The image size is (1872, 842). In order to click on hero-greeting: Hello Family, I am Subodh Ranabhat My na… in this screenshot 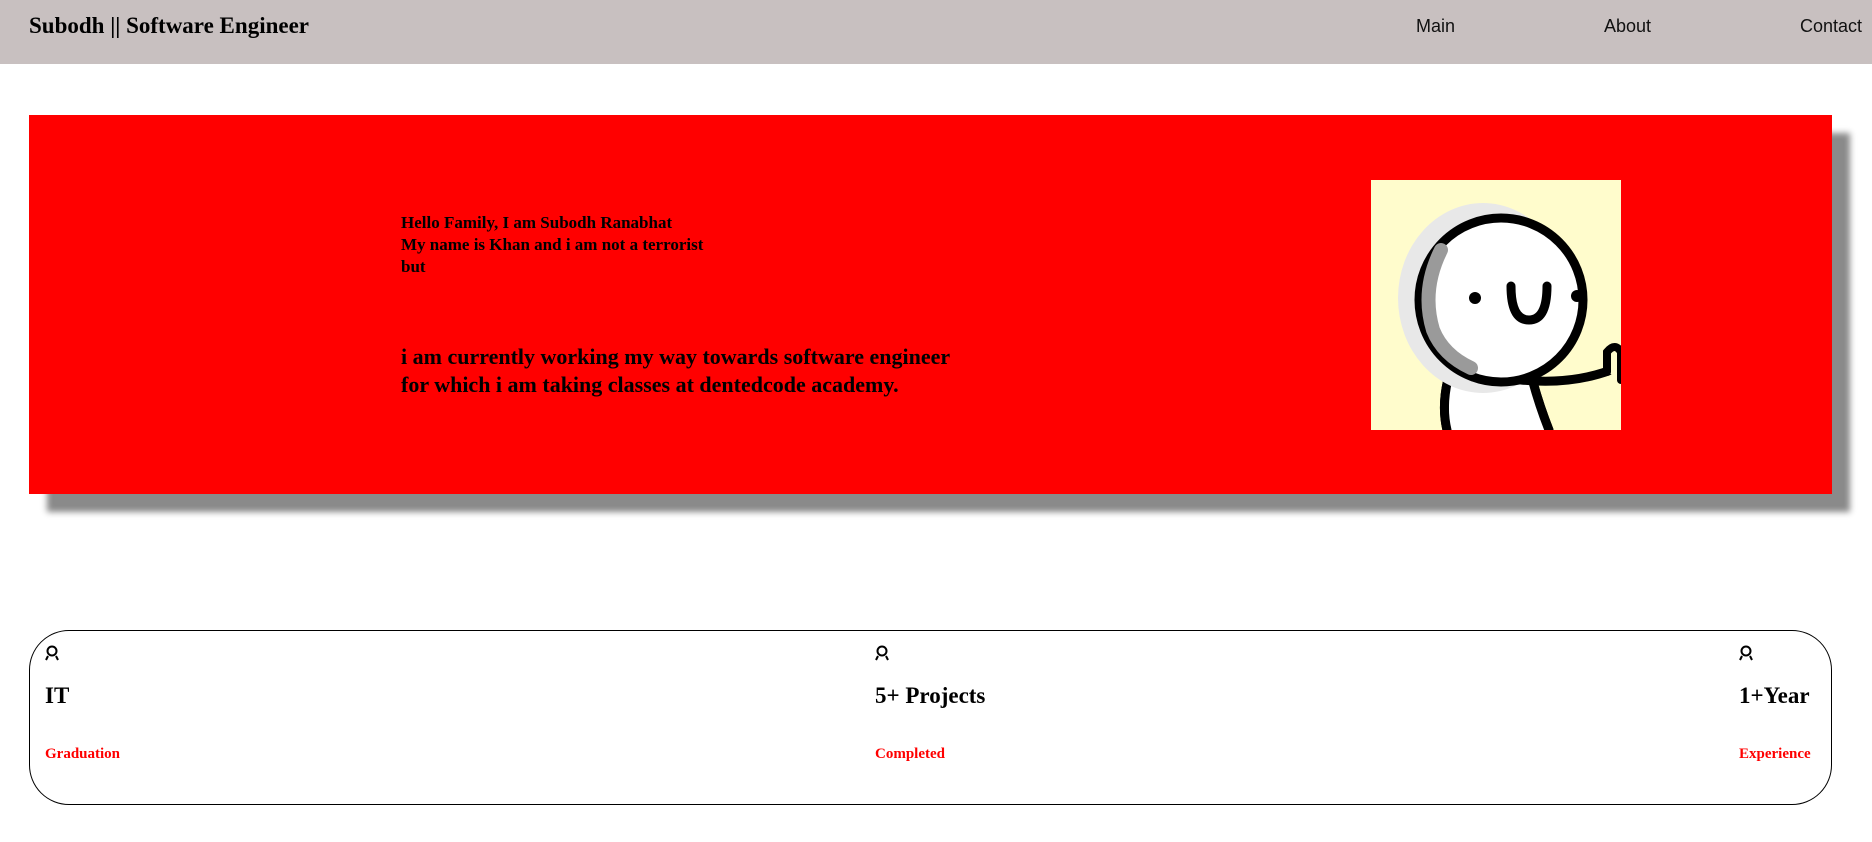, I will do `click(552, 245)`.